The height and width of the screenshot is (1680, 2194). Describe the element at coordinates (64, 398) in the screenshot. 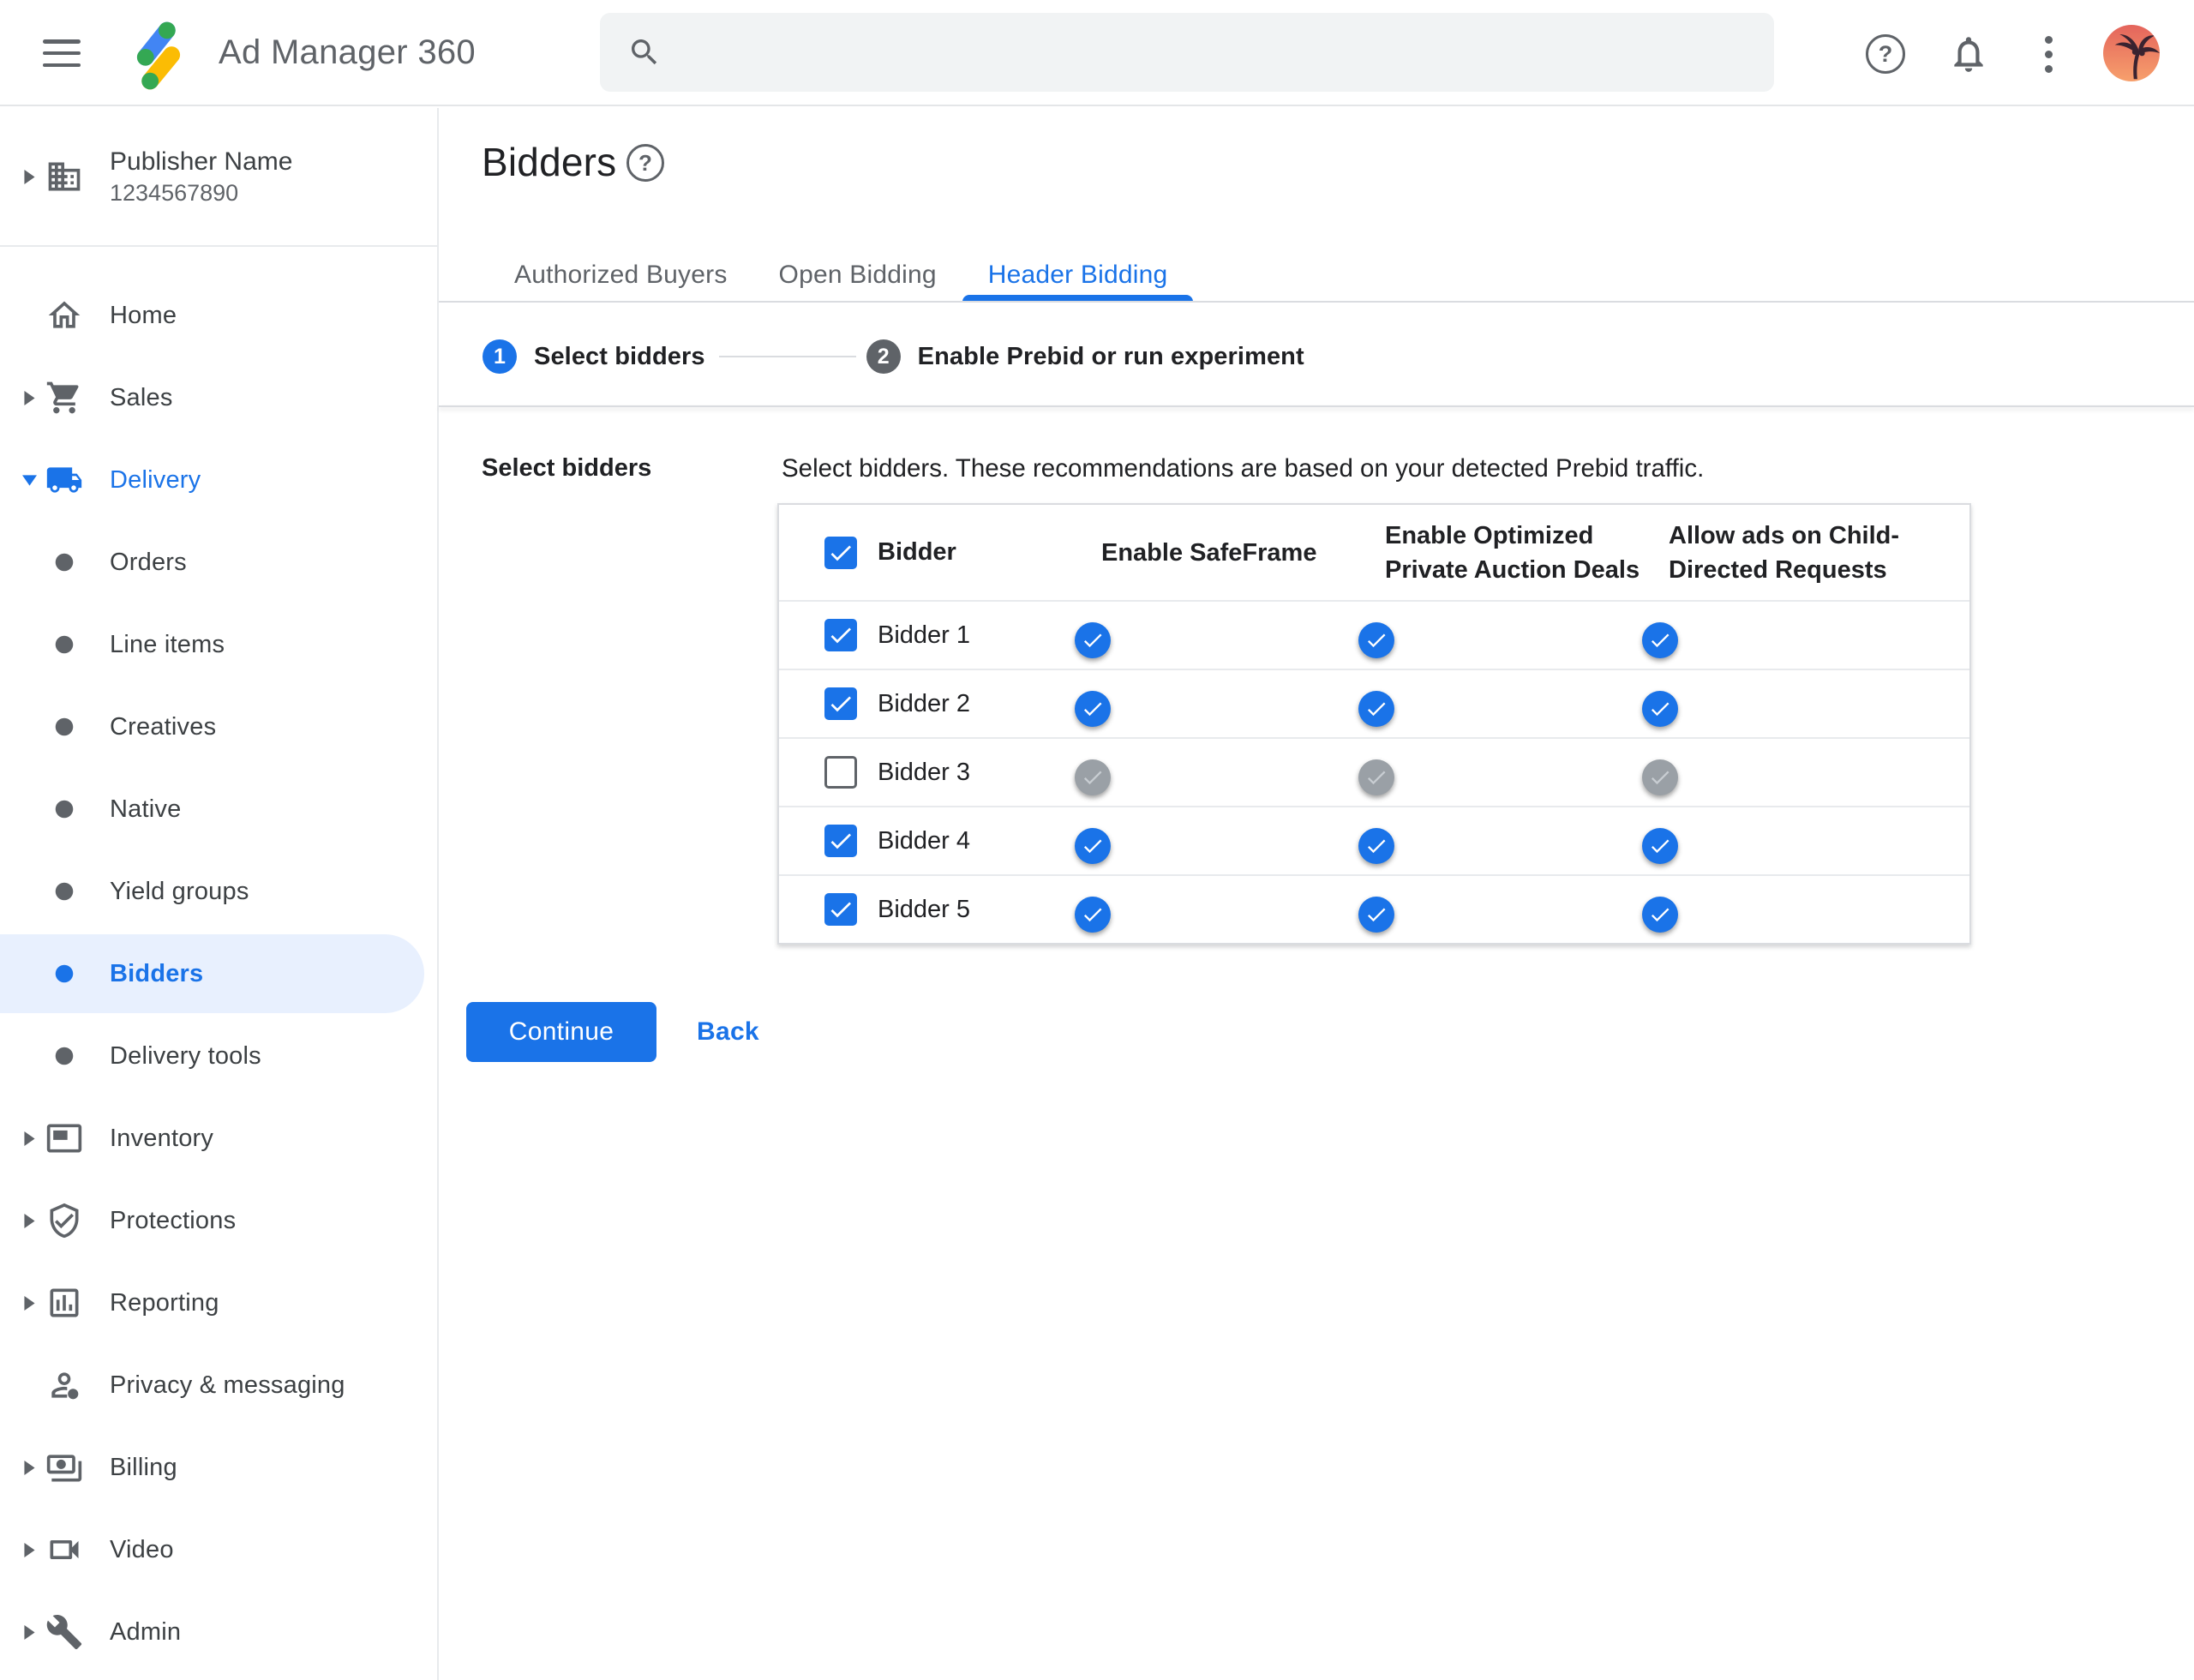

I see `cart-icon` at that location.